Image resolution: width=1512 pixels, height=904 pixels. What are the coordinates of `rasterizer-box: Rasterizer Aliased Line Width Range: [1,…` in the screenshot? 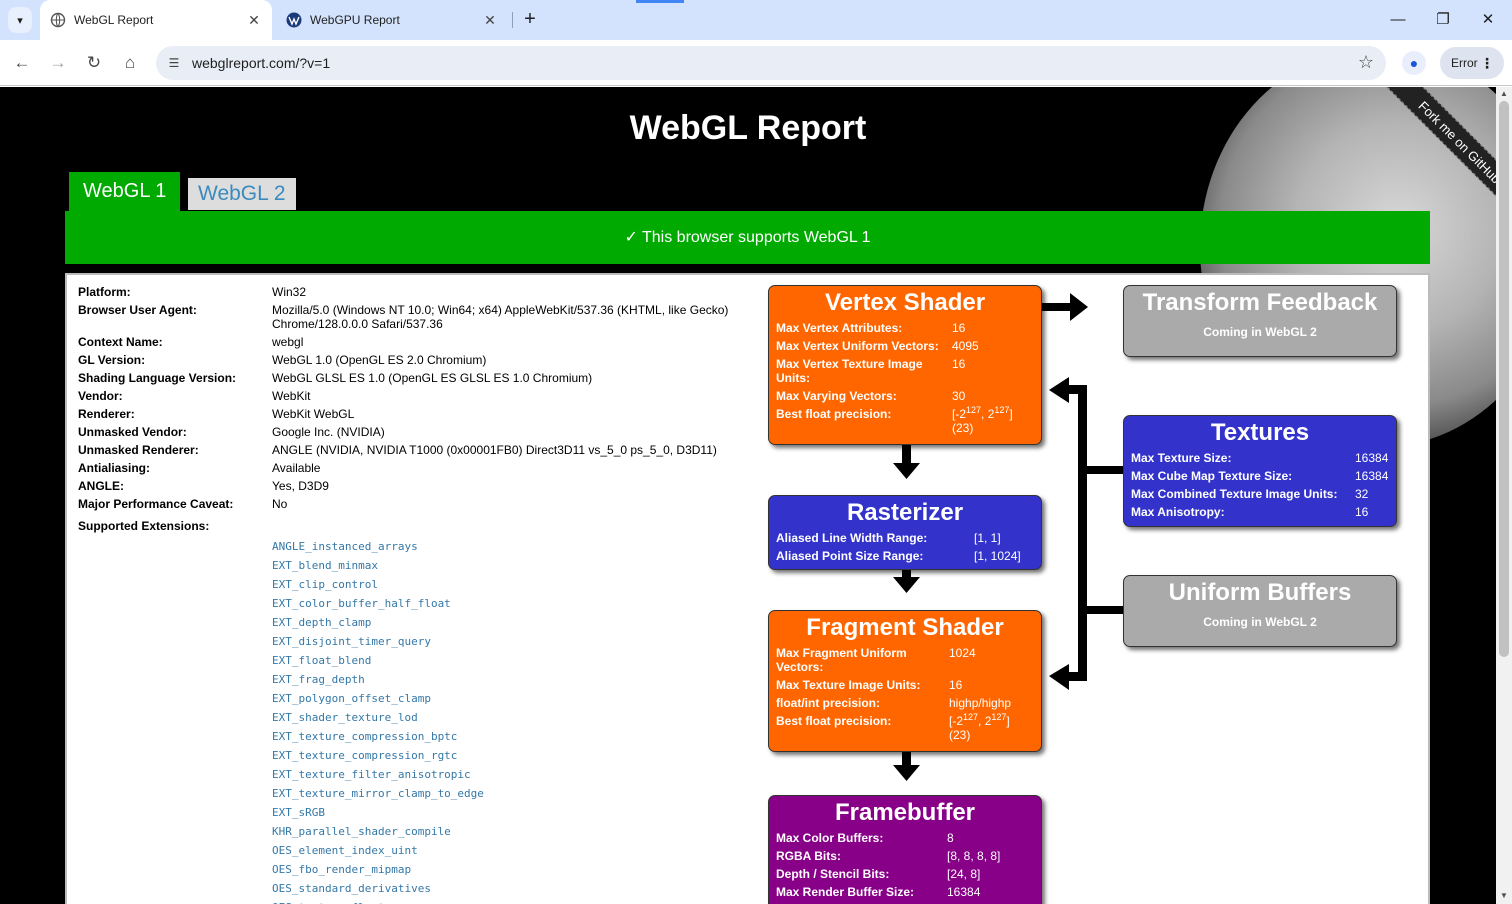 It's located at (905, 532).